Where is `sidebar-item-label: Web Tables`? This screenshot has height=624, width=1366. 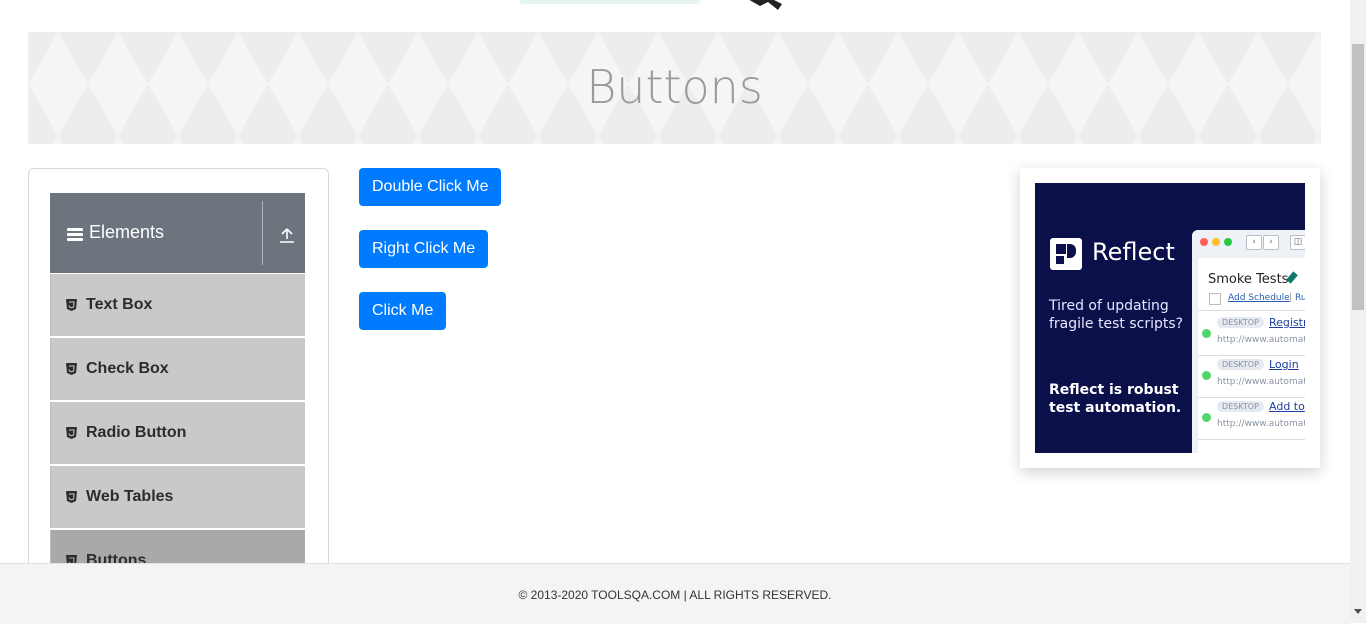
sidebar-item-label: Web Tables is located at coordinates (130, 496).